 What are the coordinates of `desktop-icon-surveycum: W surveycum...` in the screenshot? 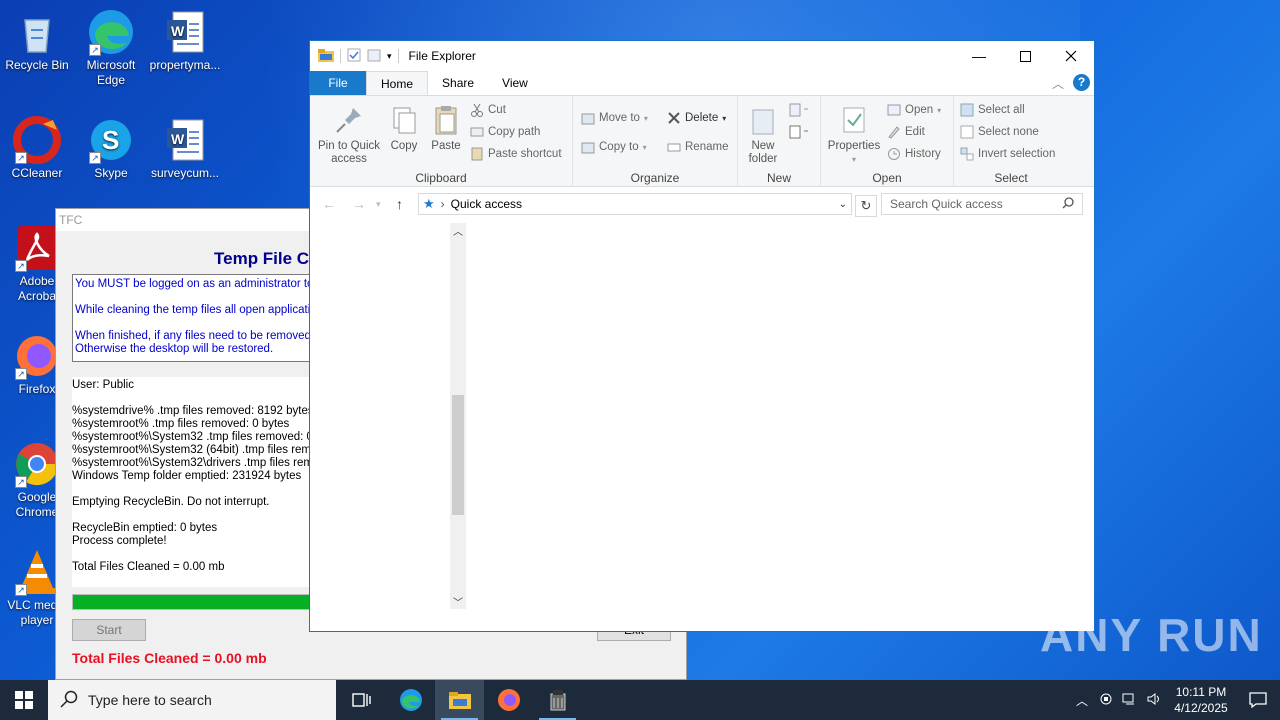 It's located at (185, 148).